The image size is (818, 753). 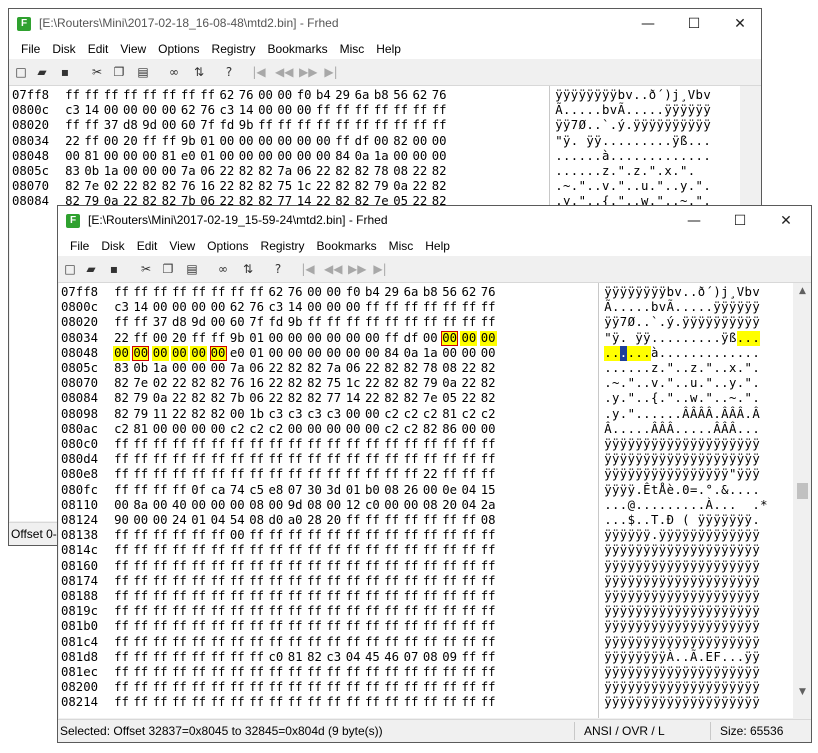 I want to click on hex-byte: 00, so click(x=218, y=505).